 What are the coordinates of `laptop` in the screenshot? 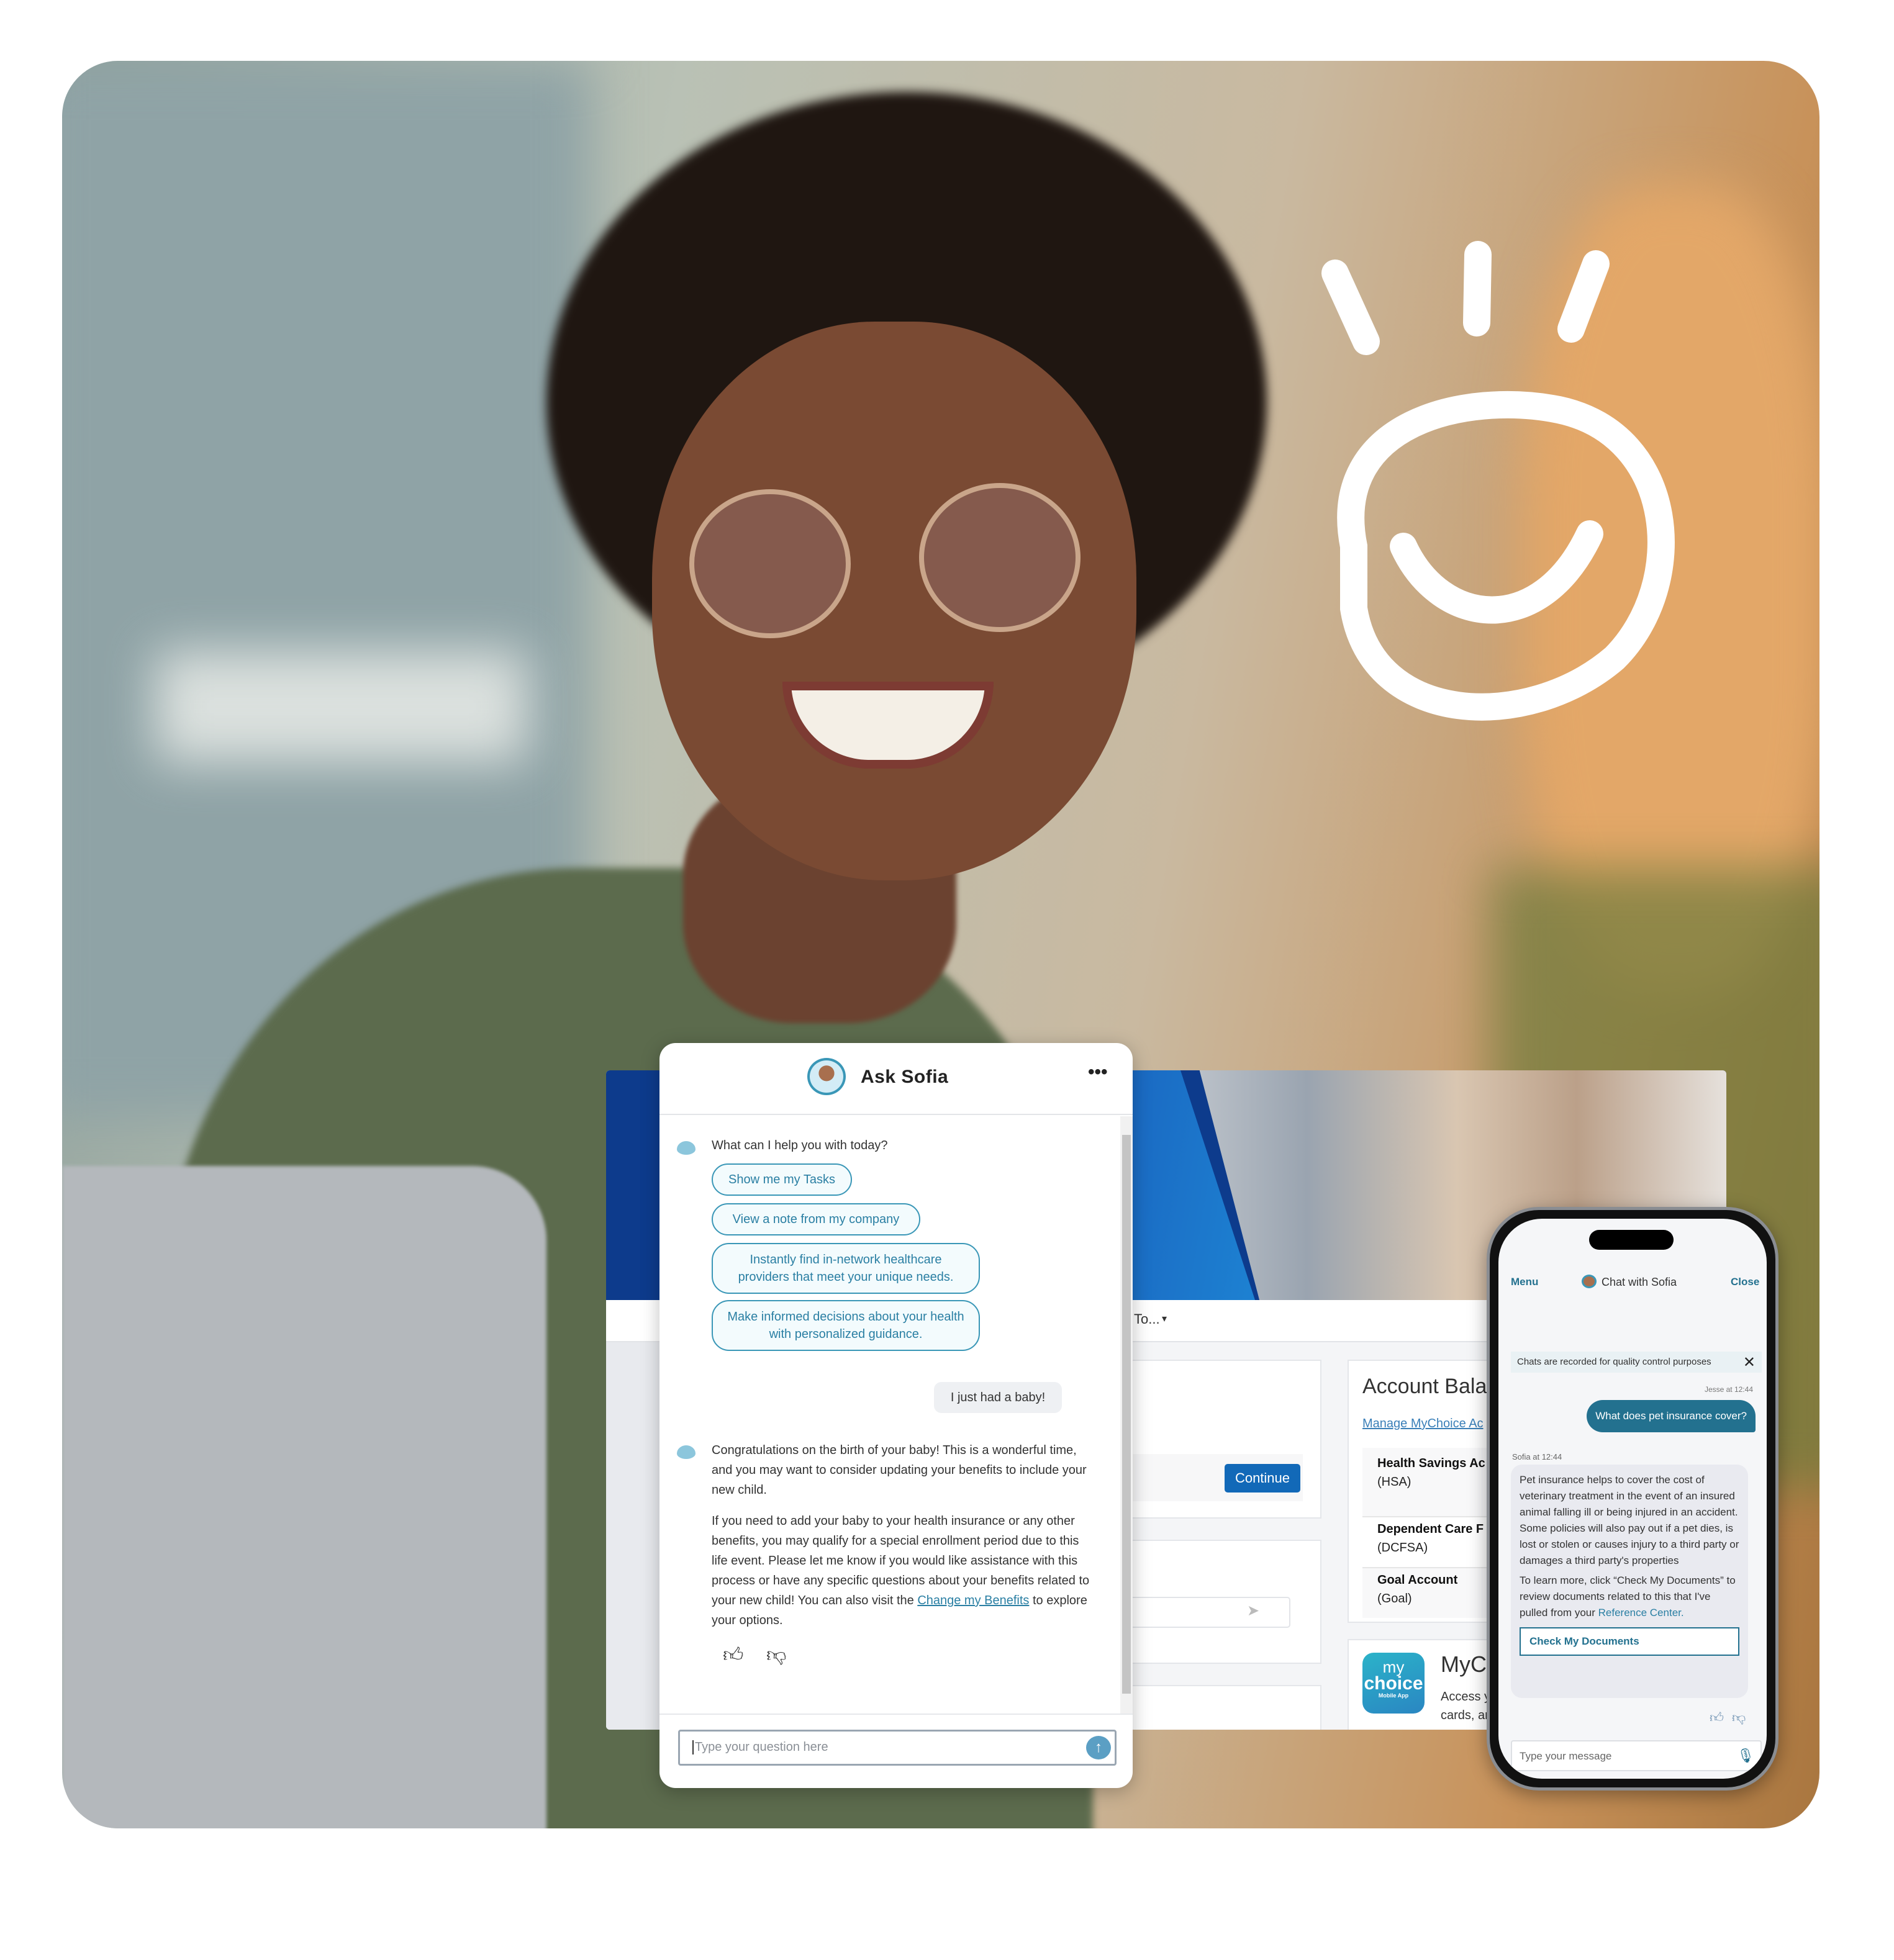 It's located at (304, 1497).